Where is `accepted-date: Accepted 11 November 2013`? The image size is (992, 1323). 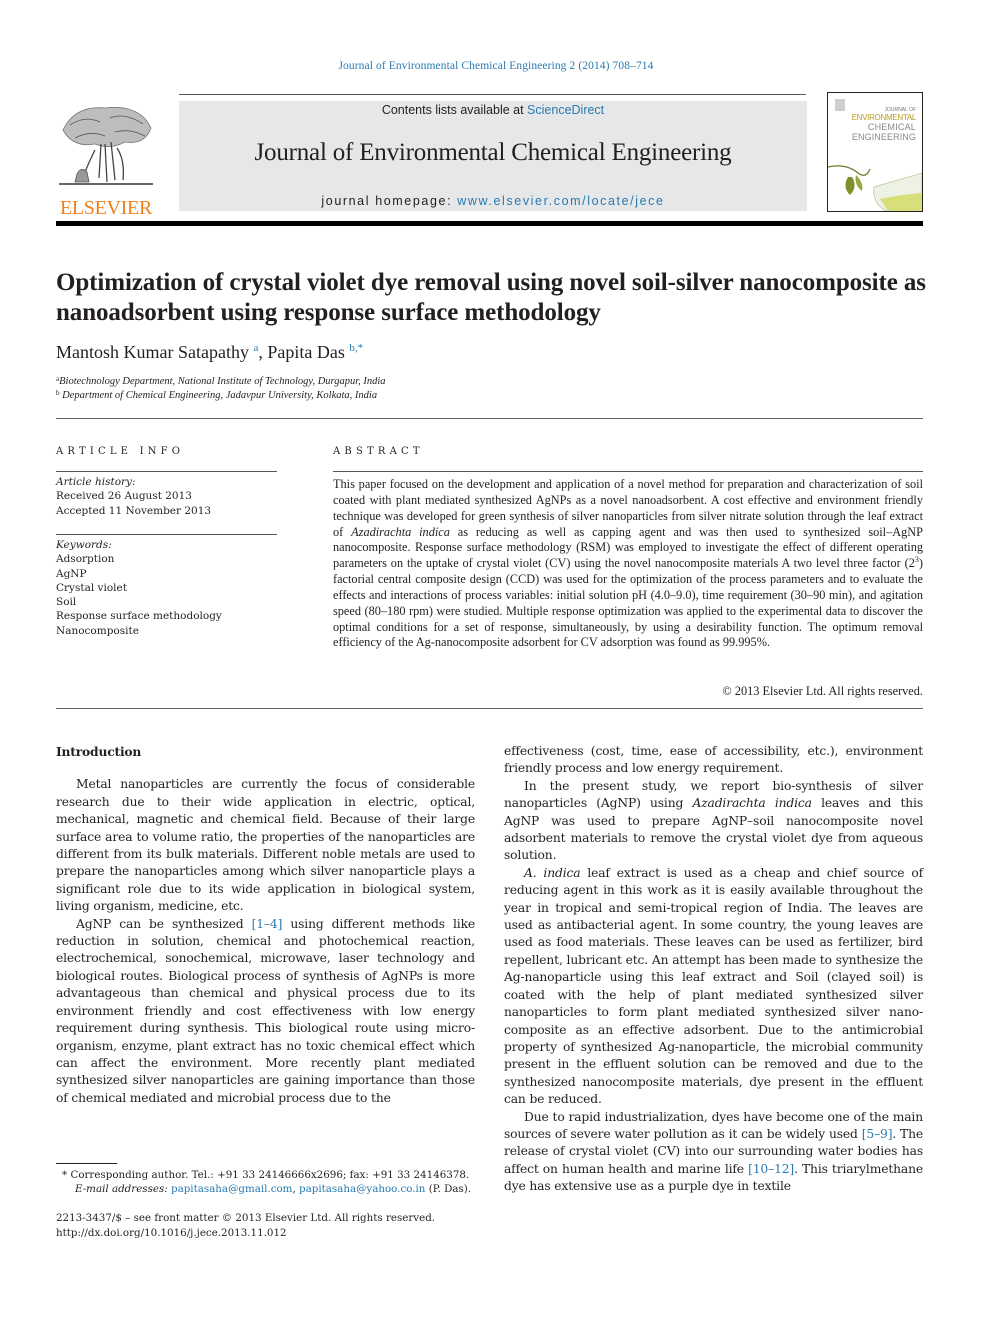 accepted-date: Accepted 11 November 2013 is located at coordinates (134, 510).